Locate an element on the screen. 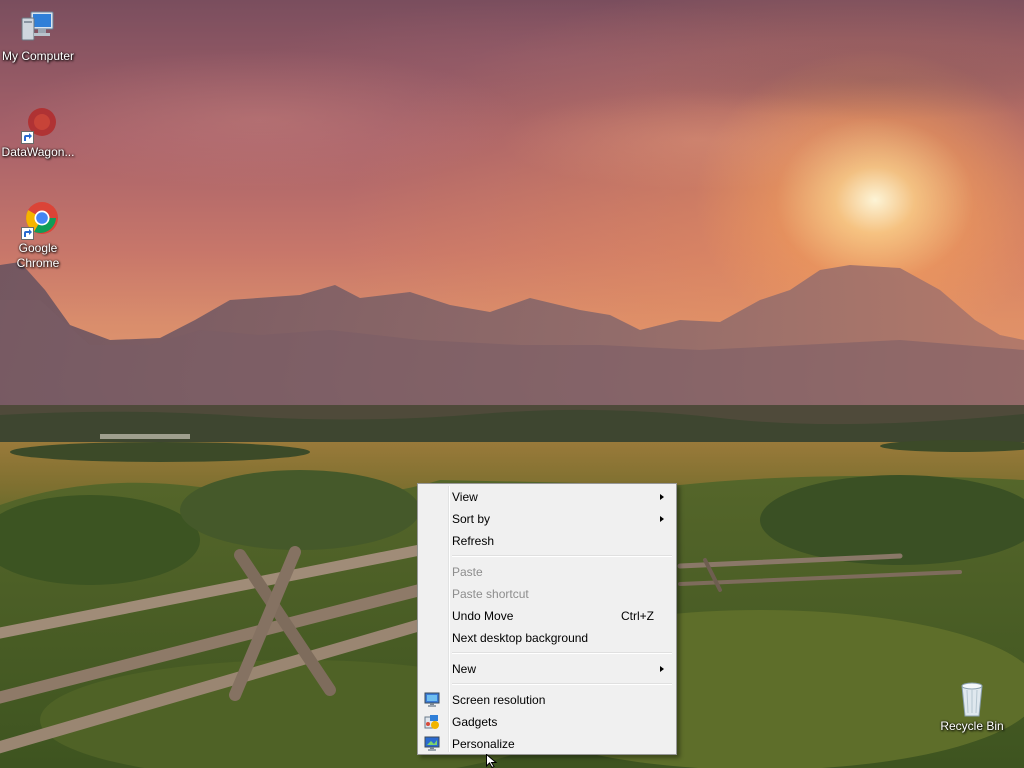 The image size is (1024, 768). desktop-icon-my-computer: My Computer is located at coordinates (38, 36).